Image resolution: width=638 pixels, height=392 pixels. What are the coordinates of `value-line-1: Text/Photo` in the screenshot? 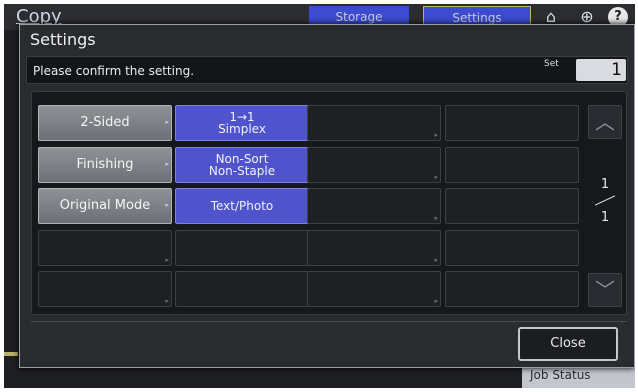 It's located at (242, 206).